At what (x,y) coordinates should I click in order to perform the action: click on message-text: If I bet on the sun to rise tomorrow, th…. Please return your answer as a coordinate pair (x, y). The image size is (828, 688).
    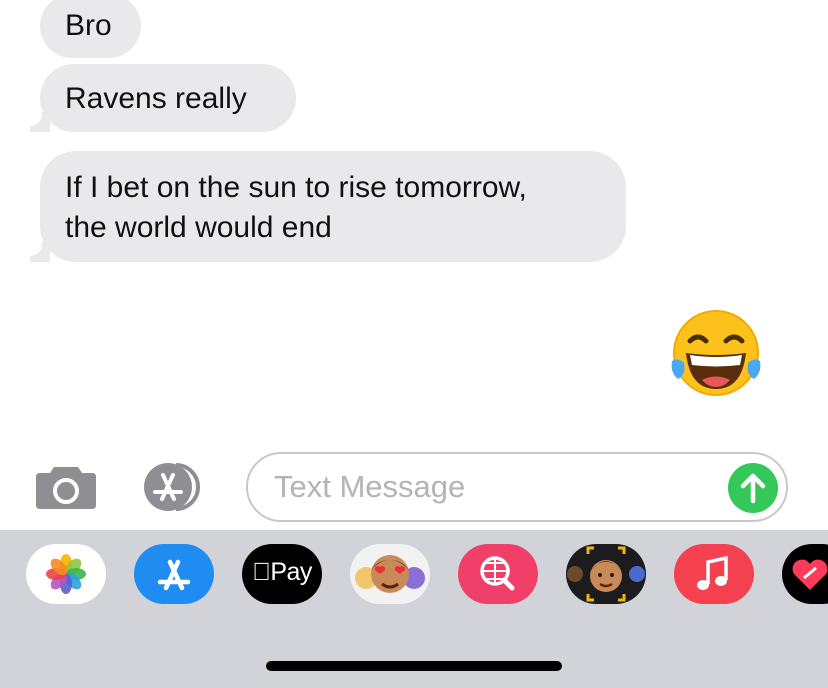
    Looking at the image, I should click on (296, 207).